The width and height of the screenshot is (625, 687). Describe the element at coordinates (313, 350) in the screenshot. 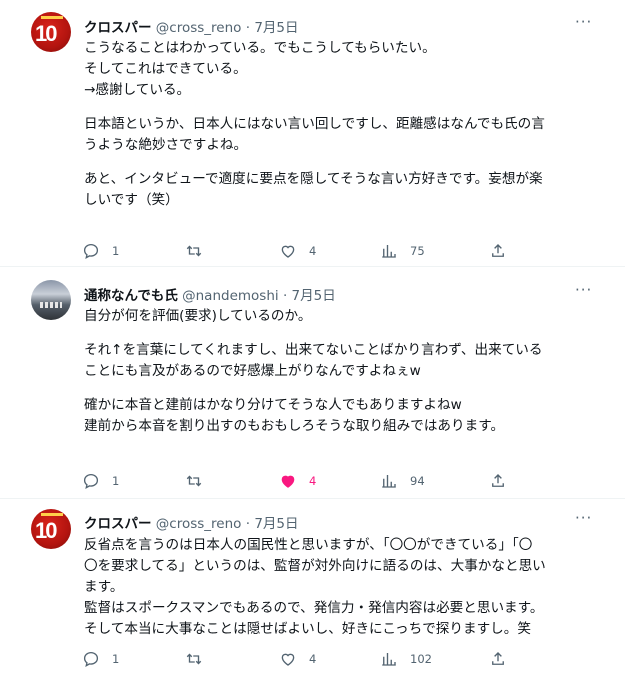

I see `tweet-line: それ↑を言葉にしてくれますし、出来てないことばかり言わず、出来ている` at that location.